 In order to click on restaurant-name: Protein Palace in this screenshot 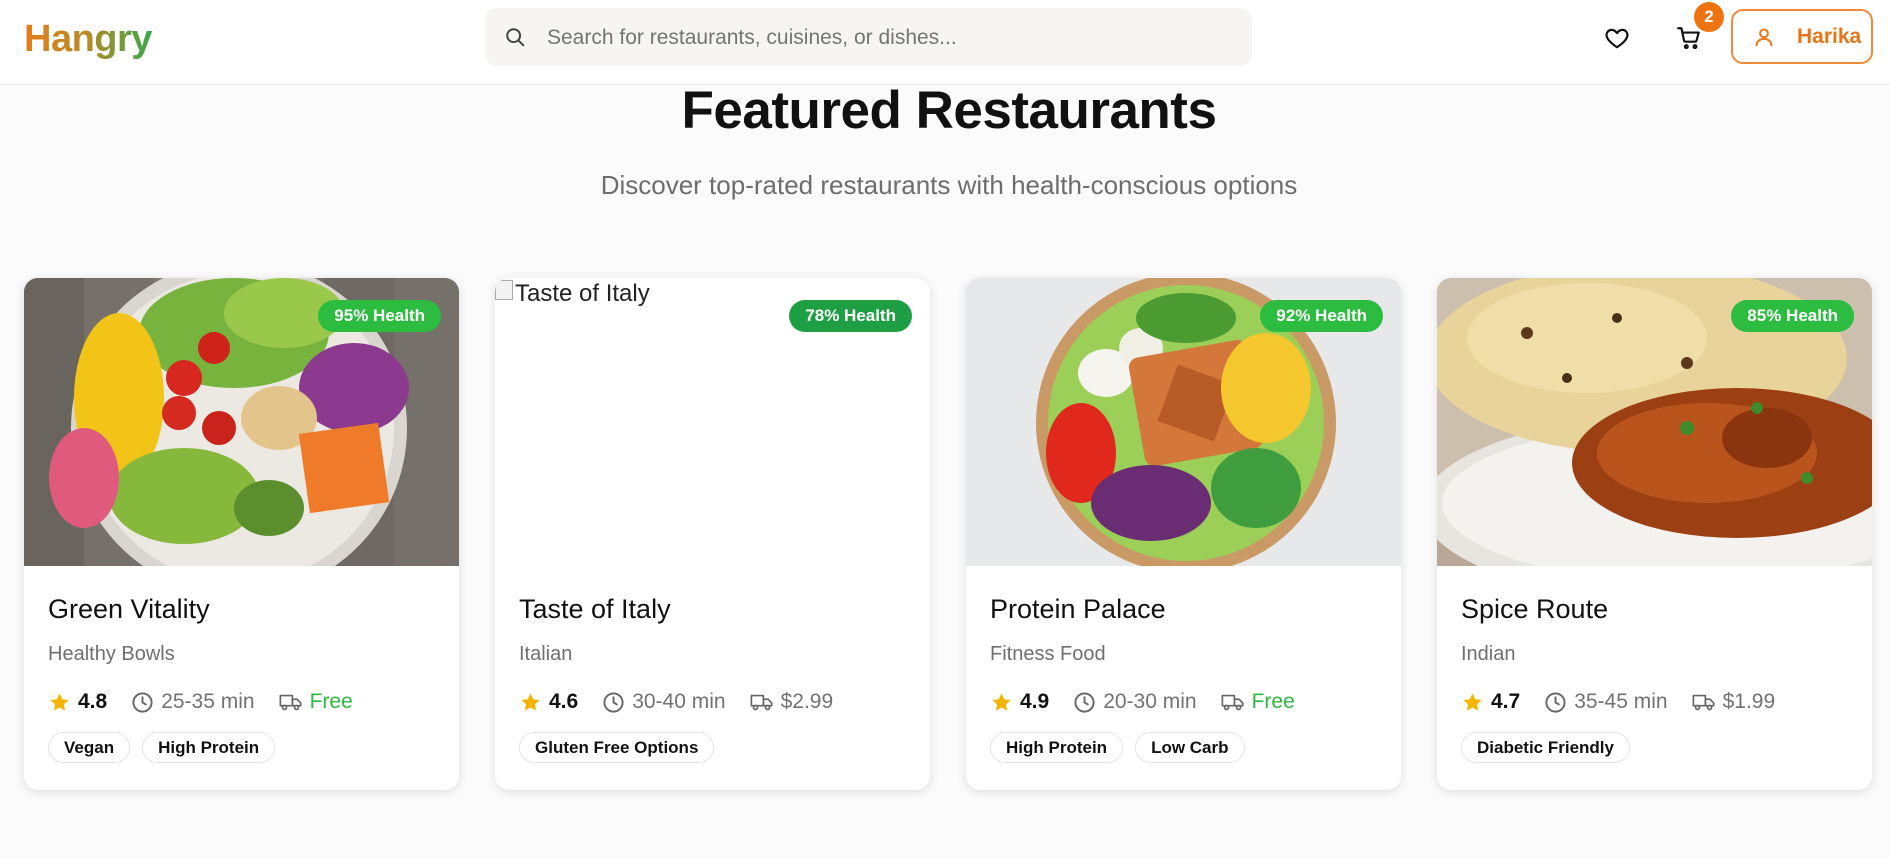, I will do `click(1078, 609)`.